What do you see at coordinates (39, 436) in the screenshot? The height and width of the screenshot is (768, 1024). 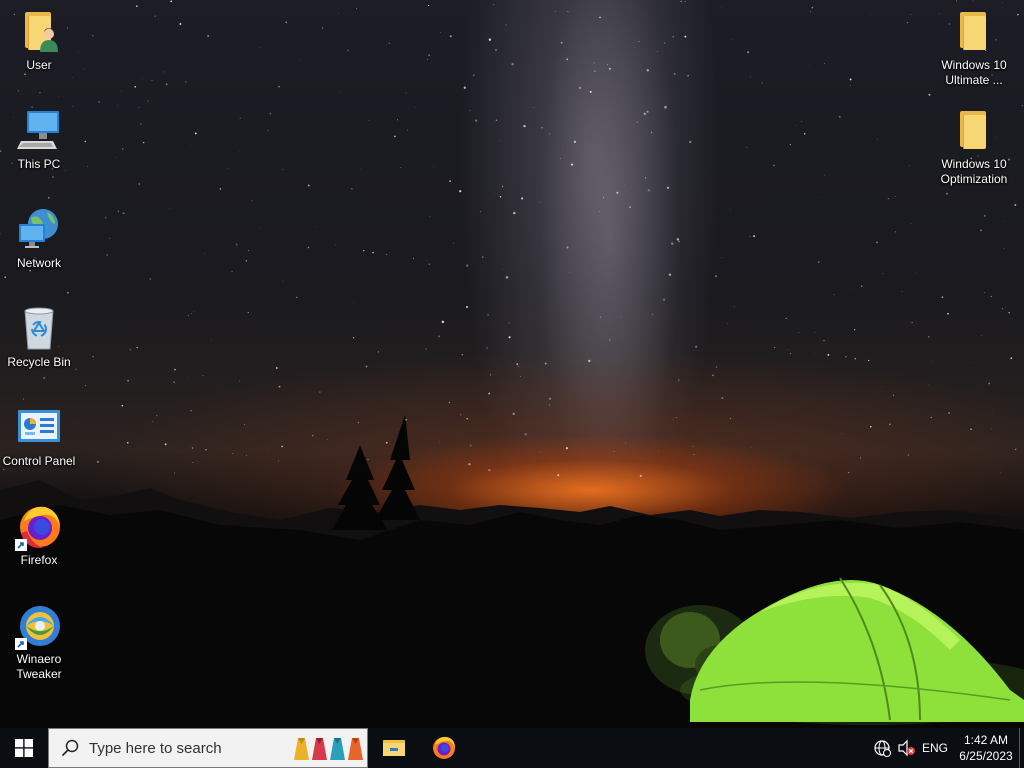 I see `desktop-icon-control-panel: Control Panel` at bounding box center [39, 436].